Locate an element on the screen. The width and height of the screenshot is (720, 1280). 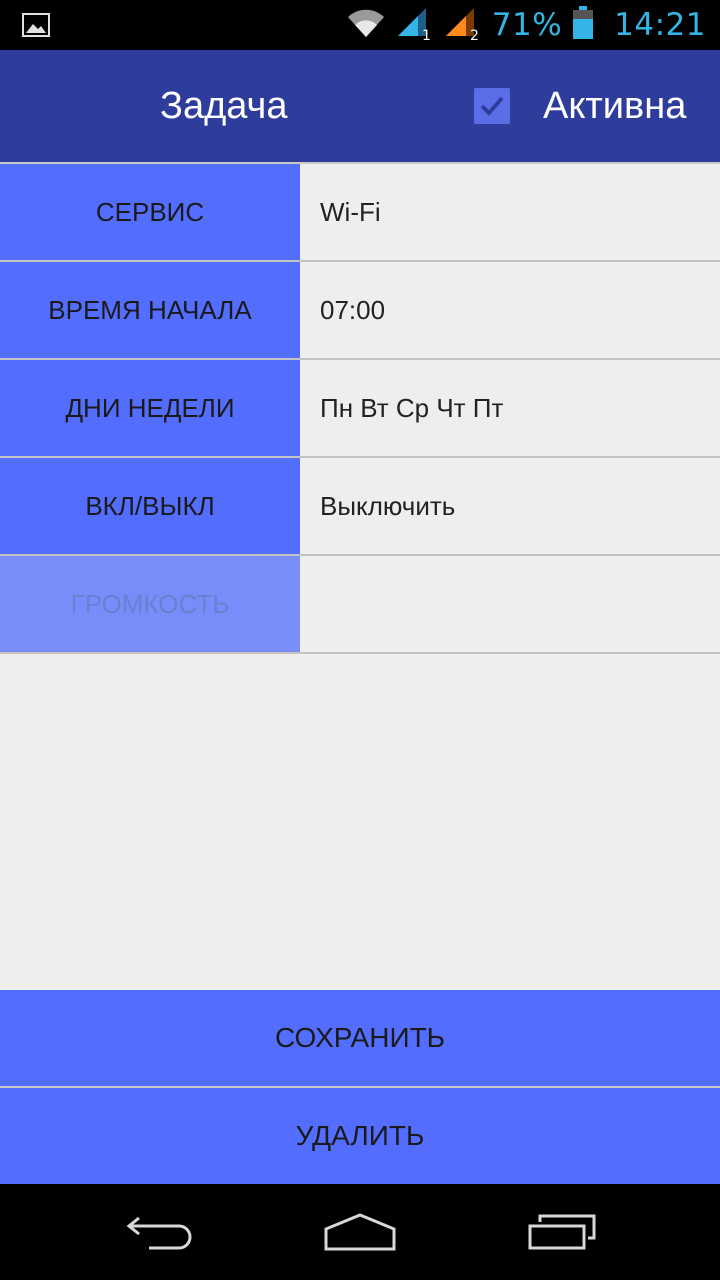
active-checkbox is located at coordinates (492, 106).